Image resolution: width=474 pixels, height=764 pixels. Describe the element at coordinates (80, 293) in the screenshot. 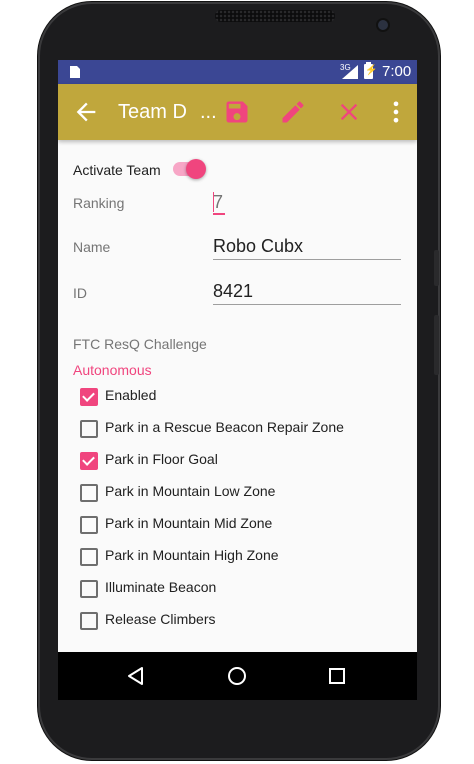

I see `id-label: ID` at that location.